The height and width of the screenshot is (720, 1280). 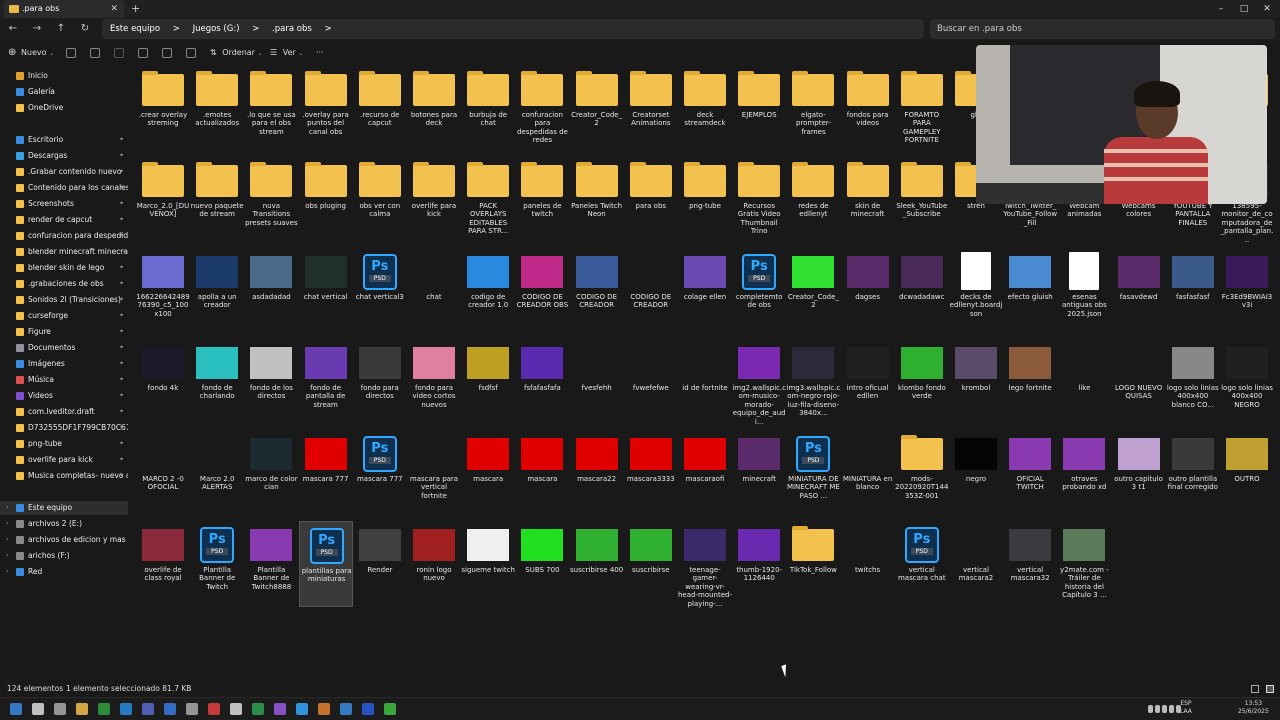 What do you see at coordinates (434, 291) in the screenshot?
I see `file-item: chat` at bounding box center [434, 291].